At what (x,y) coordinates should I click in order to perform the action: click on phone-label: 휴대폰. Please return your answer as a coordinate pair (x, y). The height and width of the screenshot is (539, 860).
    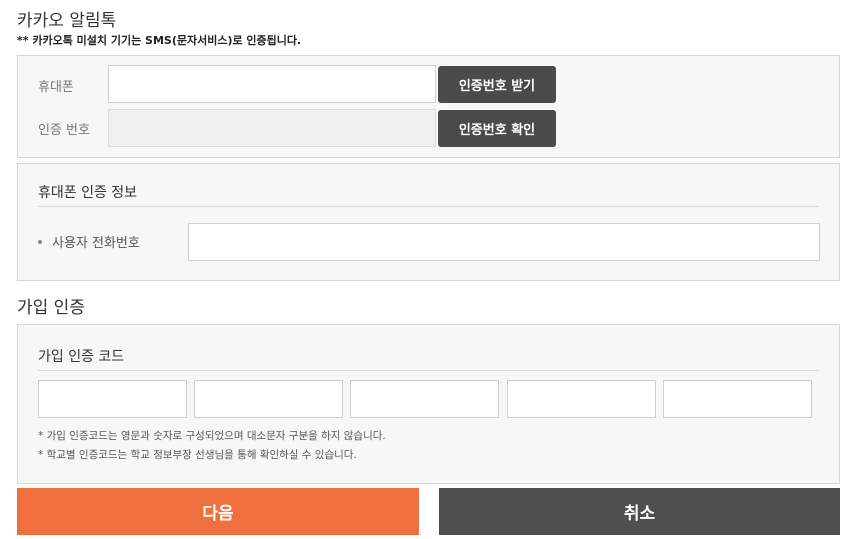
    Looking at the image, I should click on (56, 87).